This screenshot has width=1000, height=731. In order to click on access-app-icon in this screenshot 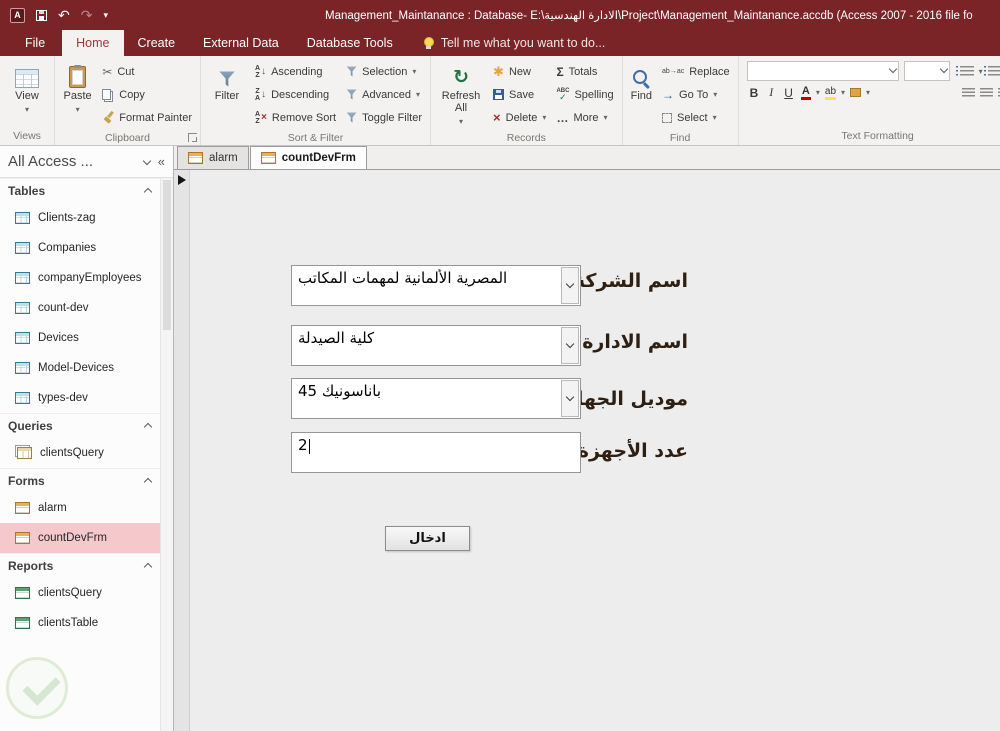, I will do `click(17, 15)`.